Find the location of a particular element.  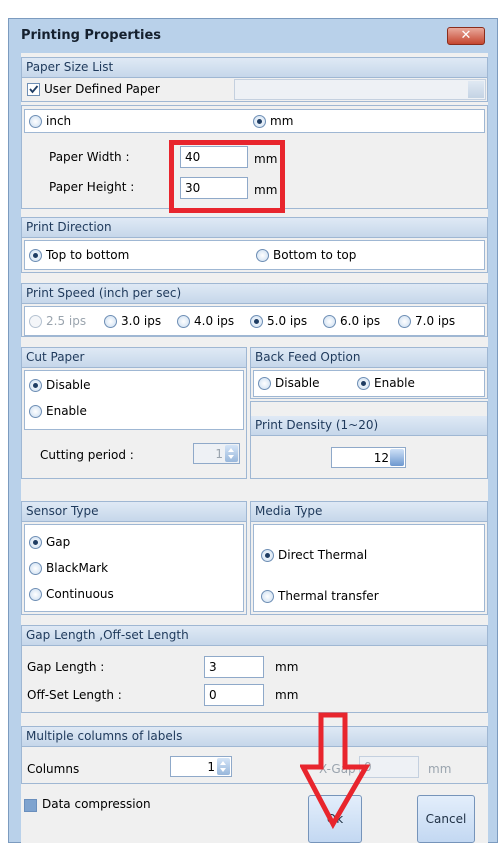

sensor-gap-radio is located at coordinates (35, 542).